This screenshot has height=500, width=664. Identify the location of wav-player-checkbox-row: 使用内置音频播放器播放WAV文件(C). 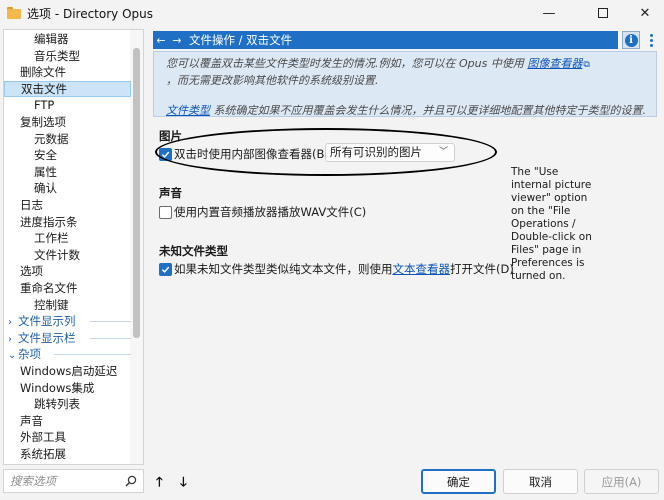
(262, 212).